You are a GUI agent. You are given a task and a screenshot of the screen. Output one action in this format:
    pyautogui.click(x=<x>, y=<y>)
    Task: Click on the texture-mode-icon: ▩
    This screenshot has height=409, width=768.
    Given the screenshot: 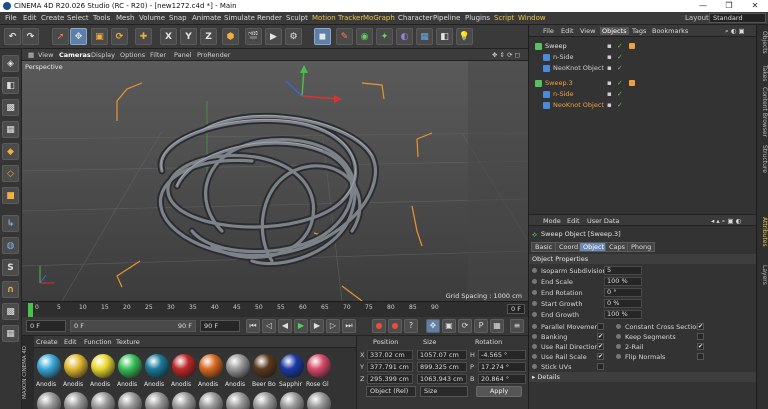 What is the action you would take?
    pyautogui.click(x=10, y=107)
    